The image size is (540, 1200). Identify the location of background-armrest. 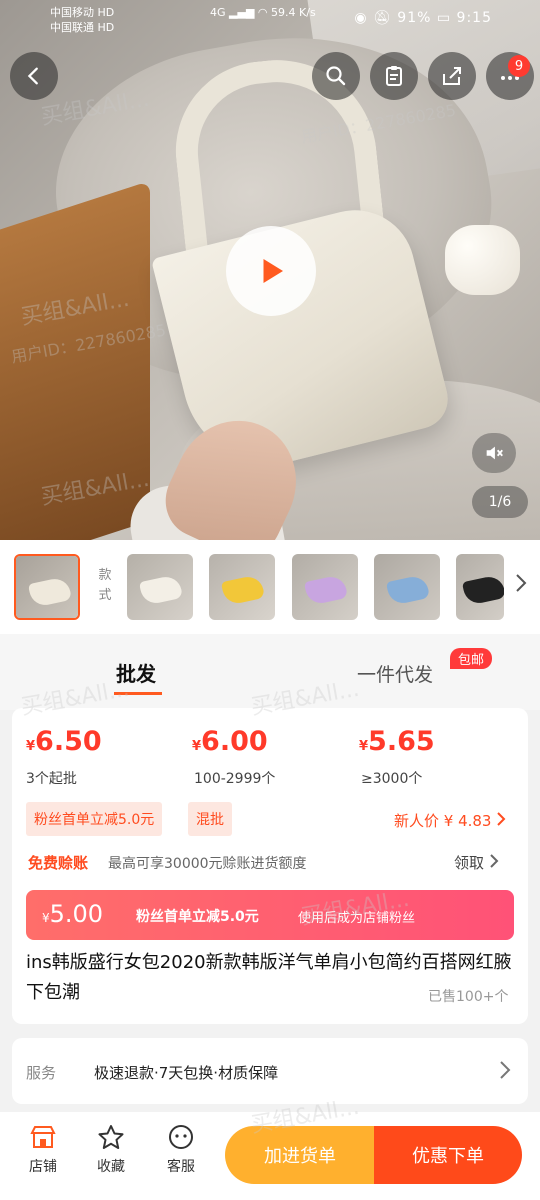
(75, 360).